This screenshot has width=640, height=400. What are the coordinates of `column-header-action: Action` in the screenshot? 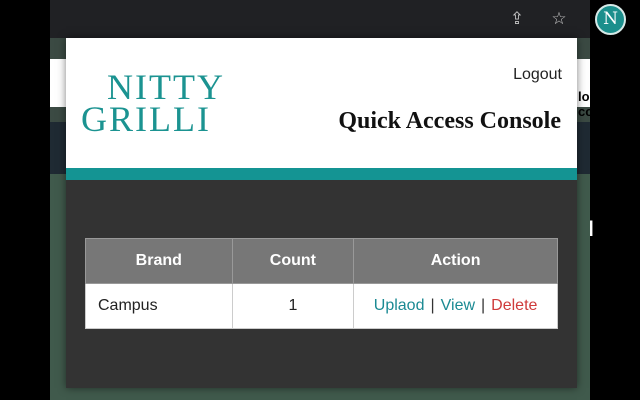 It's located at (455, 261).